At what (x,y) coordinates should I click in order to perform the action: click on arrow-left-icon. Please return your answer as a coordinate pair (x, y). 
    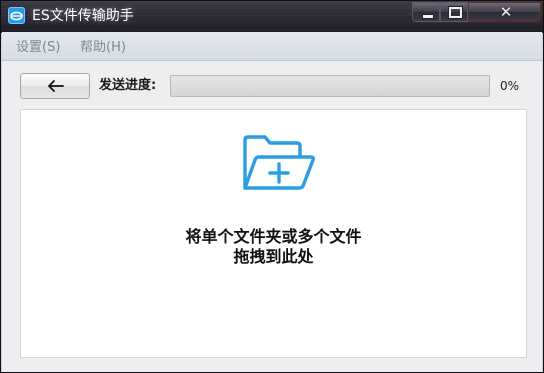
    Looking at the image, I should click on (56, 86).